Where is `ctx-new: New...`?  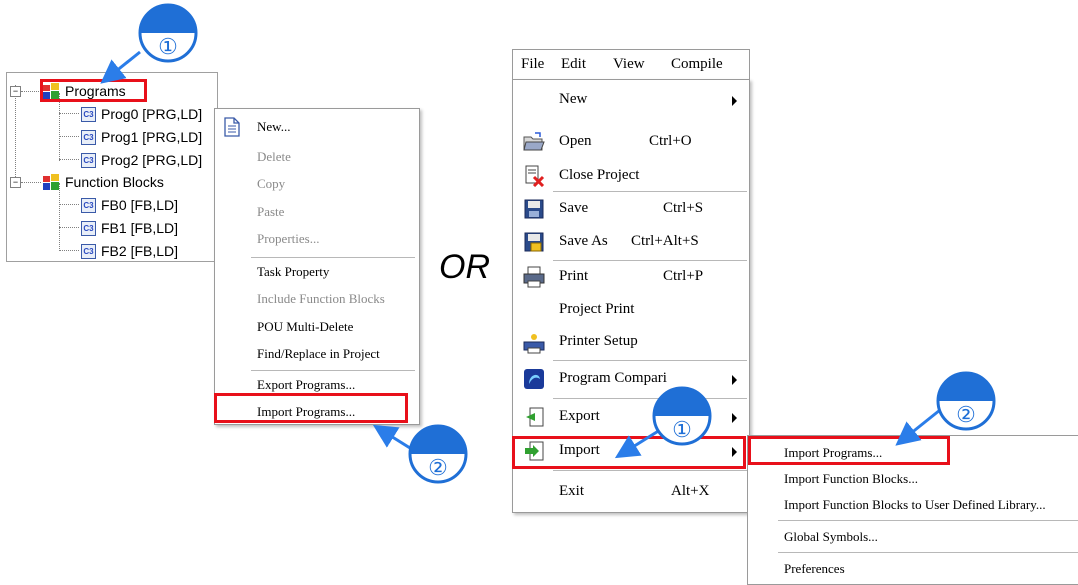
ctx-new: New... is located at coordinates (273, 127).